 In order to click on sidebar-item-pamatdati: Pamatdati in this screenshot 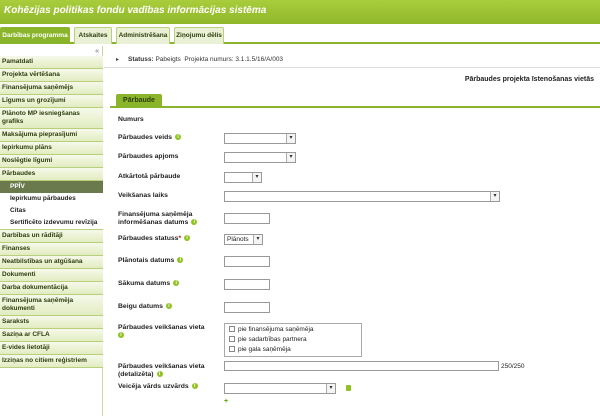, I will do `click(51, 62)`.